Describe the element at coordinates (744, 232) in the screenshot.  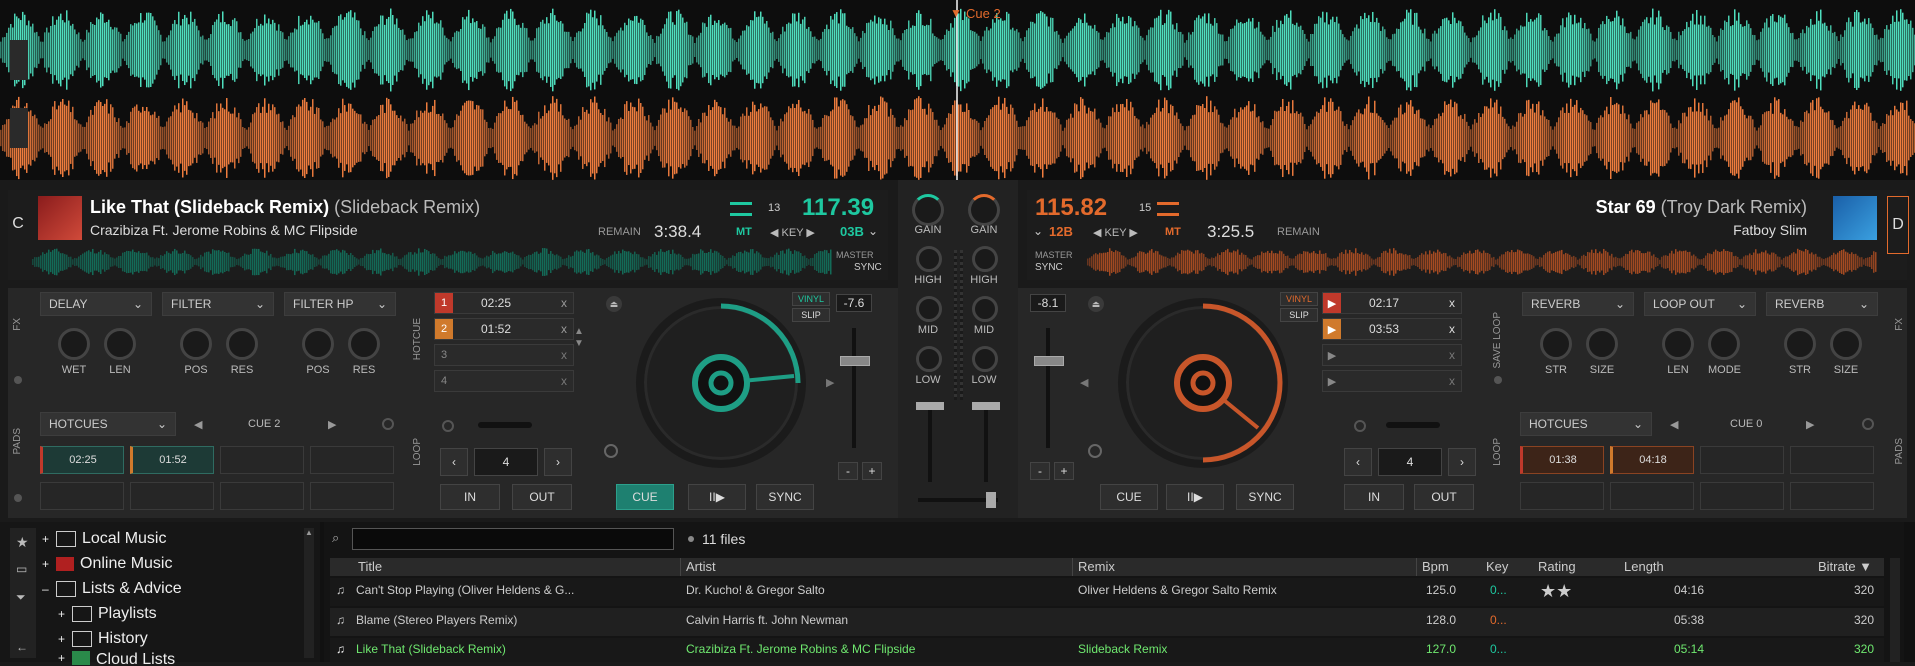
I see `deck-a-mt: MT` at that location.